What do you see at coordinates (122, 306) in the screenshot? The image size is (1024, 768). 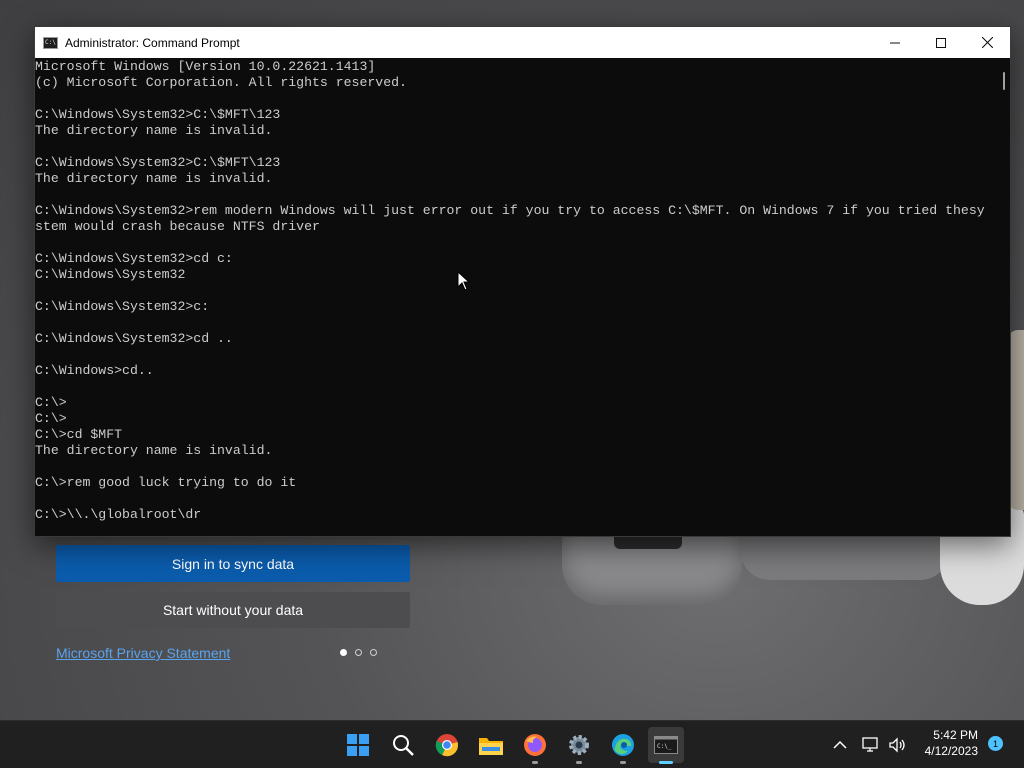 I see `terminal-line: C:\Windows\System32>c:` at bounding box center [122, 306].